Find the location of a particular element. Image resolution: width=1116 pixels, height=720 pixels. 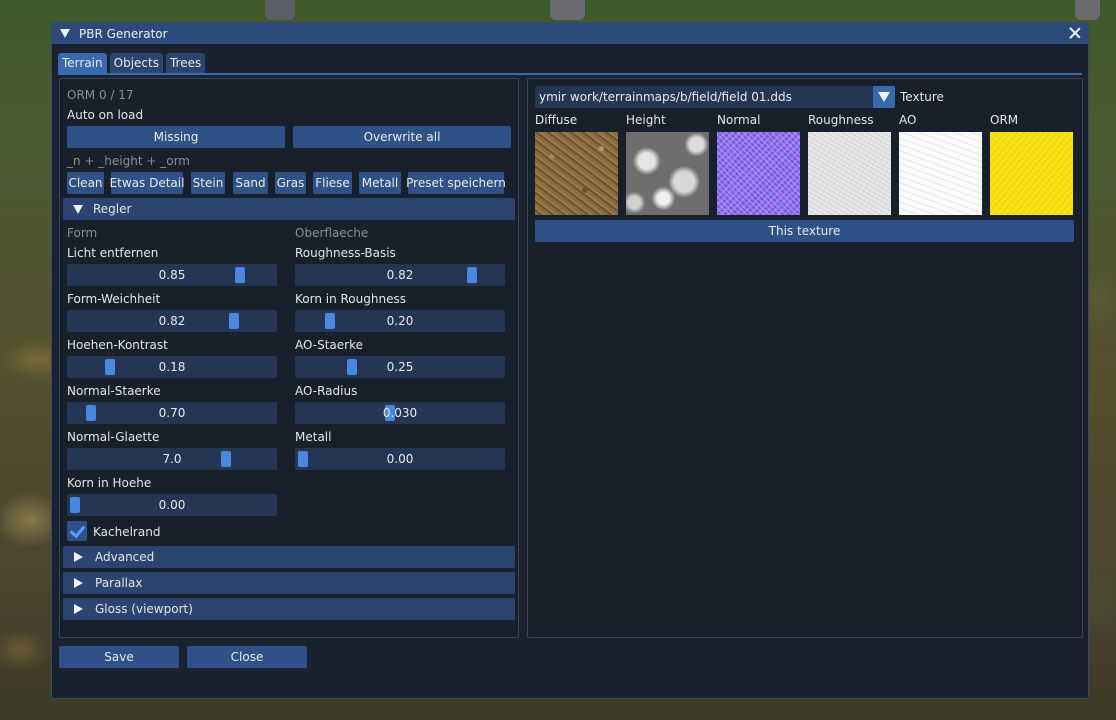

save-button: Save is located at coordinates (119, 657).